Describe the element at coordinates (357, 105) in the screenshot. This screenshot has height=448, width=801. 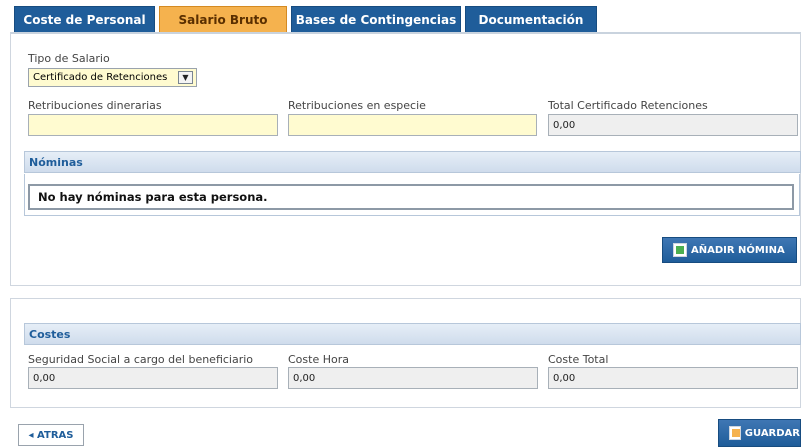
I see `retribuciones-especie-label: Retribuciones en especie` at that location.